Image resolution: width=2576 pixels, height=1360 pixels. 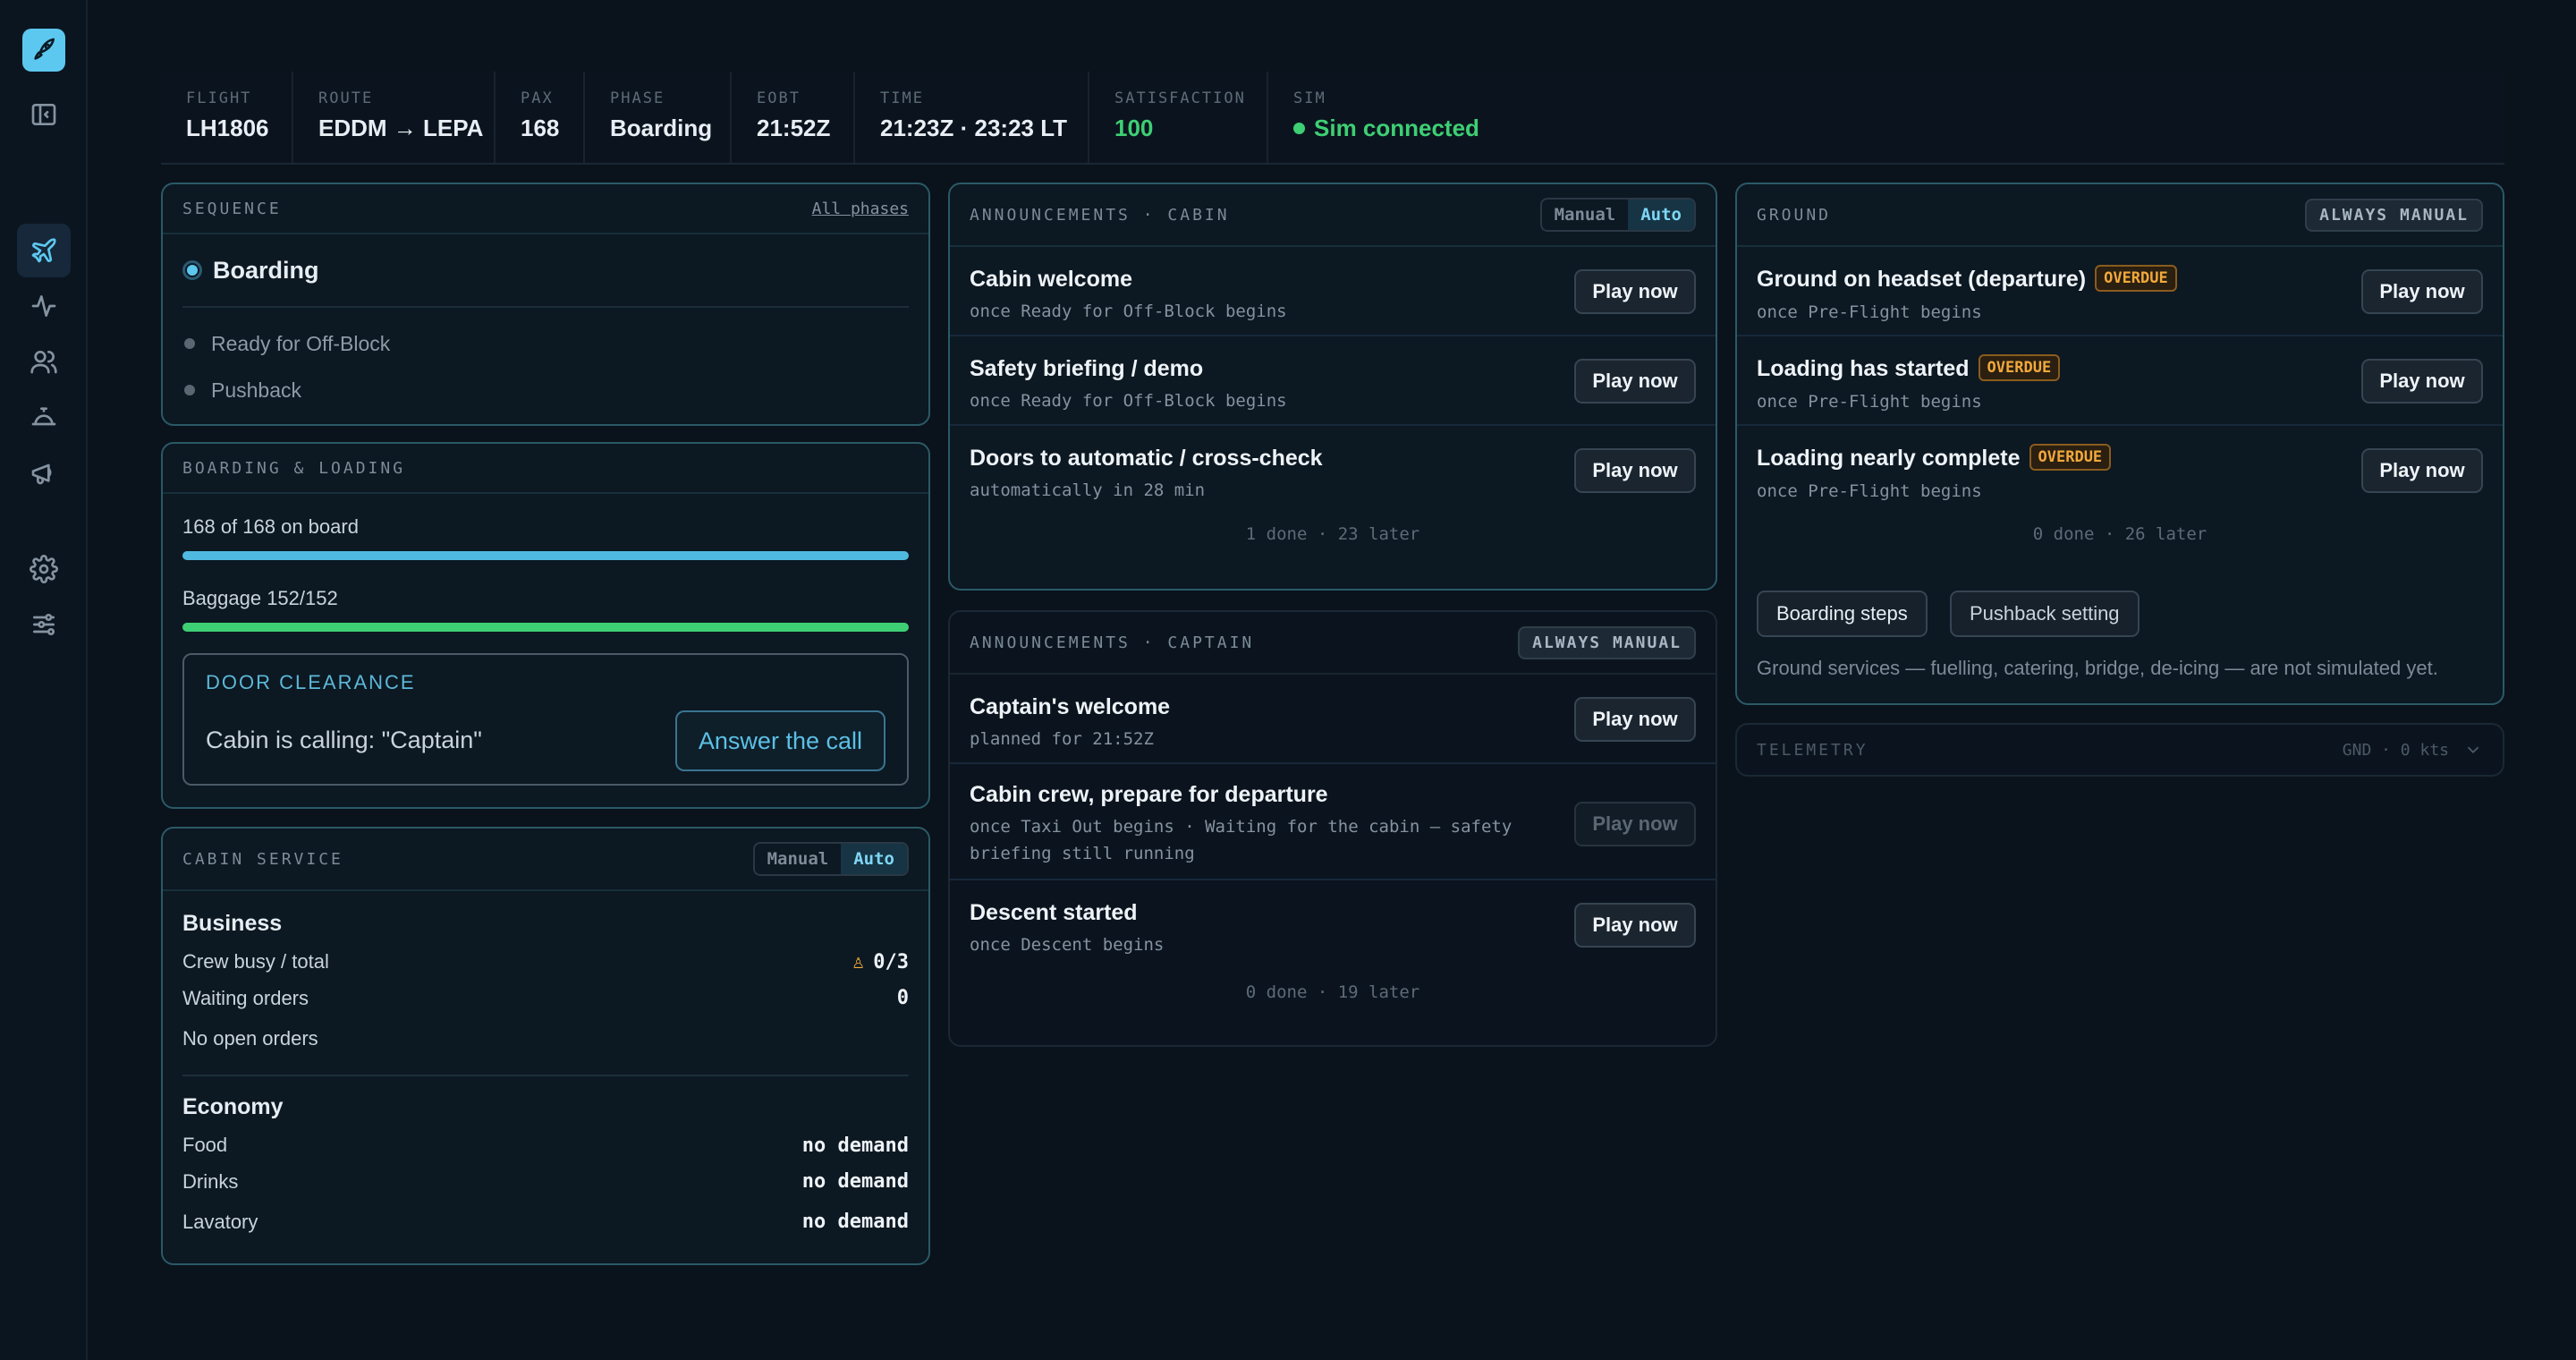 I want to click on nav-adjustments, so click(x=44, y=624).